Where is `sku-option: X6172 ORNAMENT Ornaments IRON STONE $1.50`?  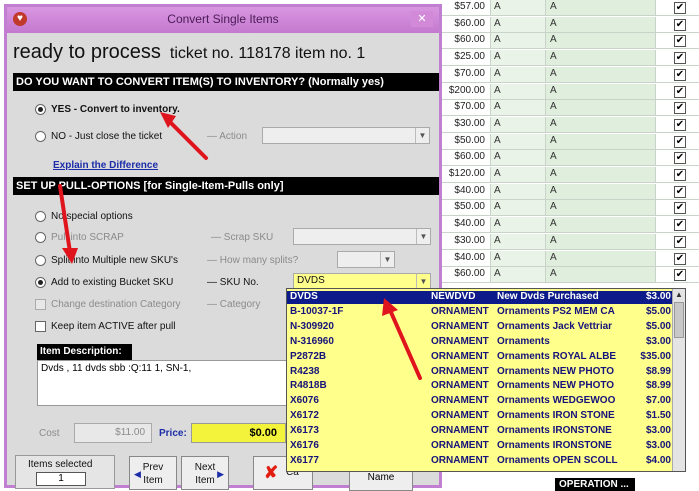 sku-option: X6172 ORNAMENT Ornaments IRON STONE $1.50 is located at coordinates (480, 416).